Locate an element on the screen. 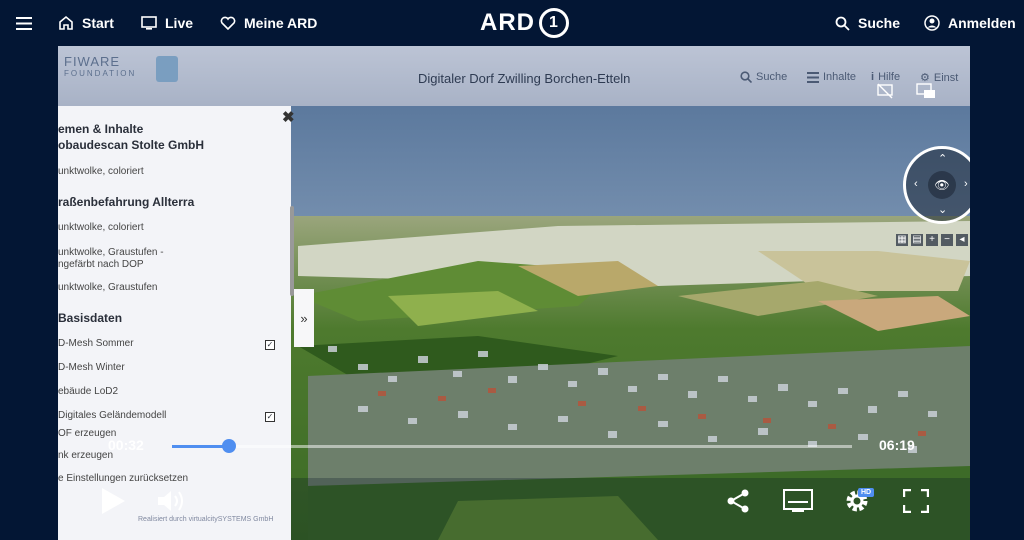  grid-icon: ▤ is located at coordinates (917, 240).